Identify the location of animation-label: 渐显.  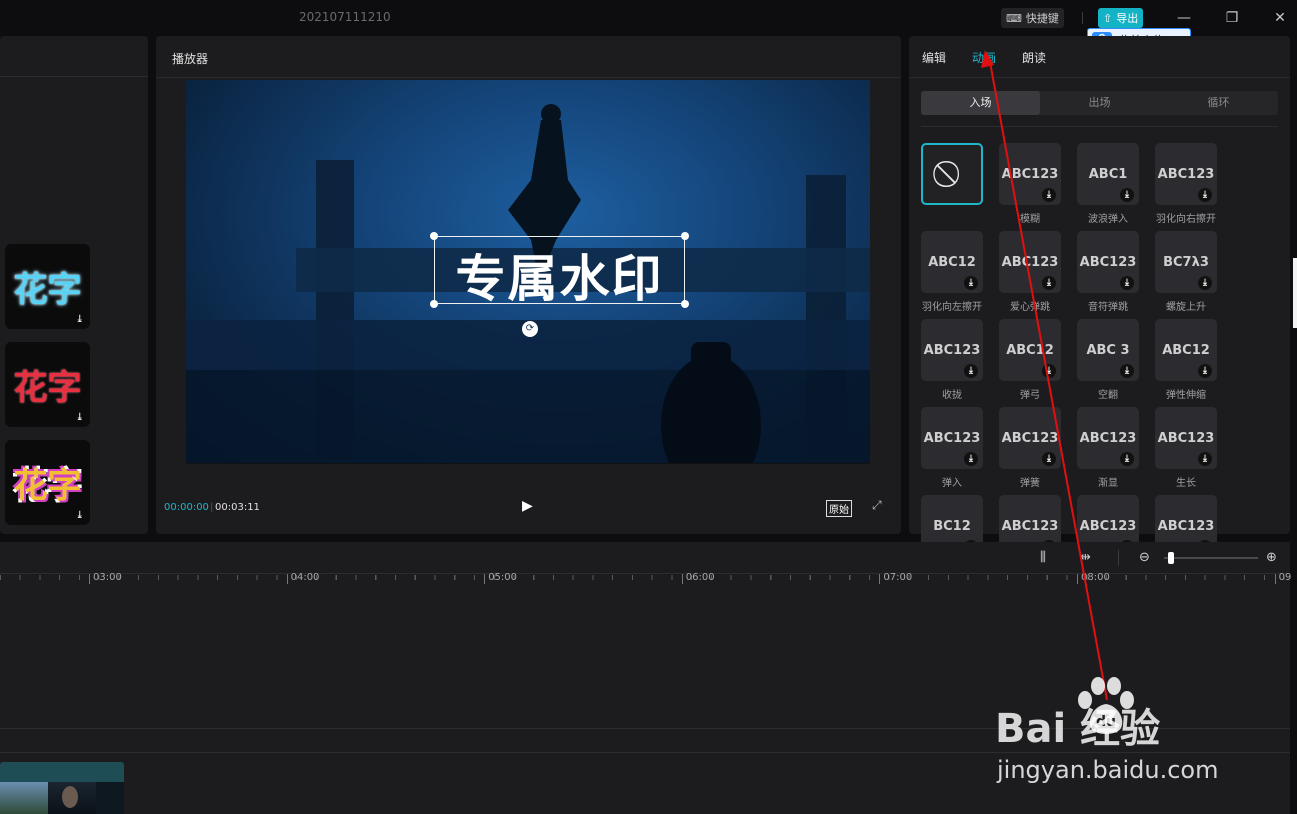
(1108, 483).